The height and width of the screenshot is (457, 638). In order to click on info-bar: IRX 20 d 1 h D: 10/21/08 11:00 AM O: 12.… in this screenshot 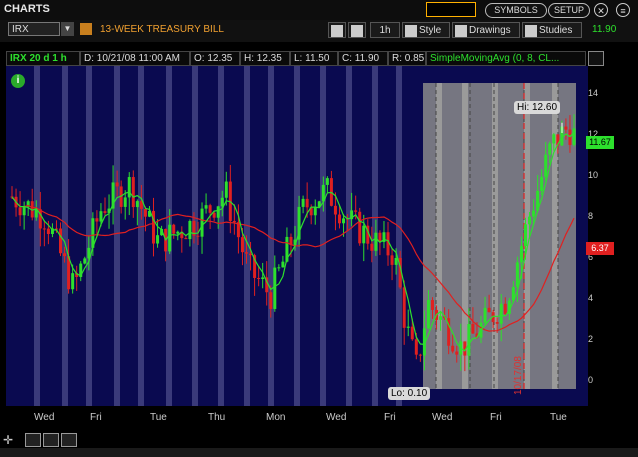, I will do `click(296, 58)`.